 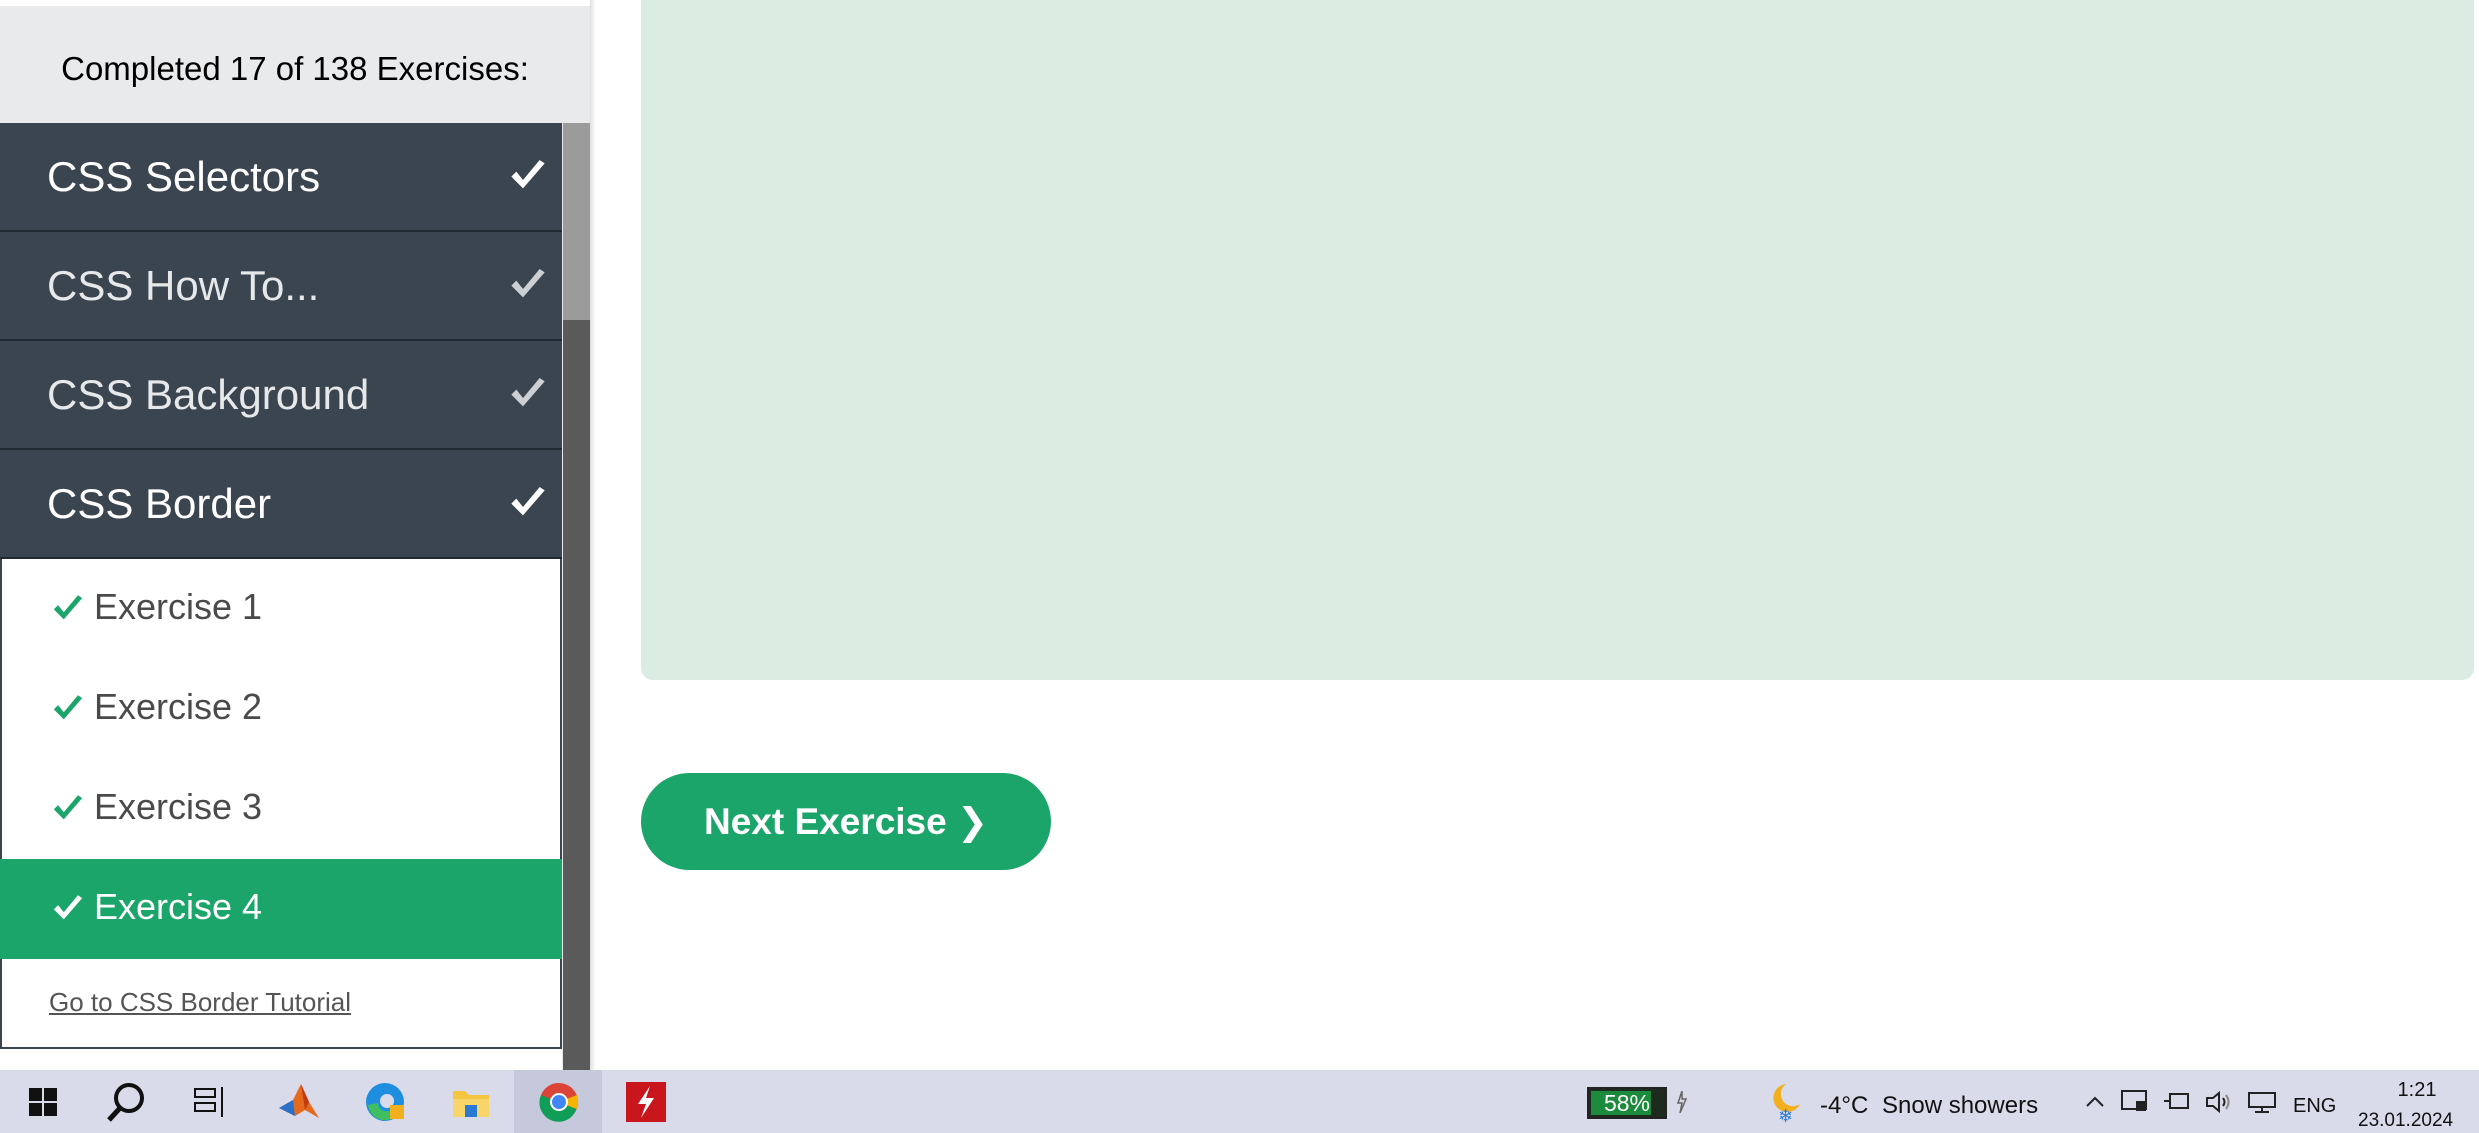 I want to click on battery-indicator: 58%, so click(x=1627, y=1103).